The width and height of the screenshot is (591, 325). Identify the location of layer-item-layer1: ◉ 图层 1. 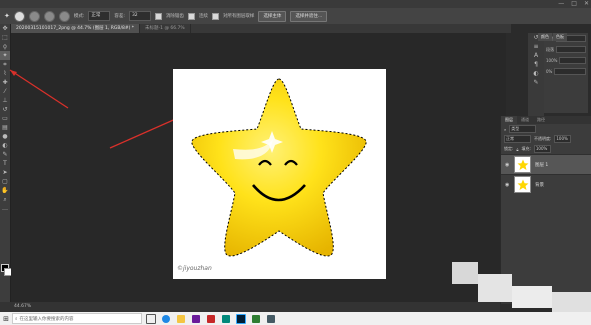
(546, 164).